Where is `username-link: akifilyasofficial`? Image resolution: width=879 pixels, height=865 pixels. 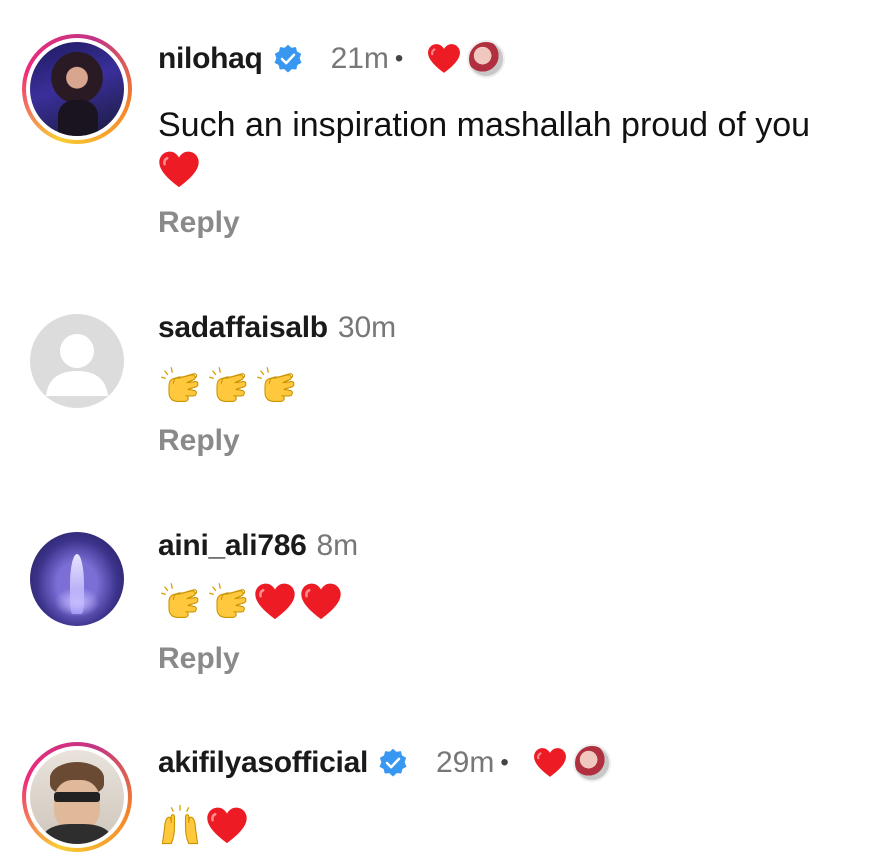 username-link: akifilyasofficial is located at coordinates (263, 763).